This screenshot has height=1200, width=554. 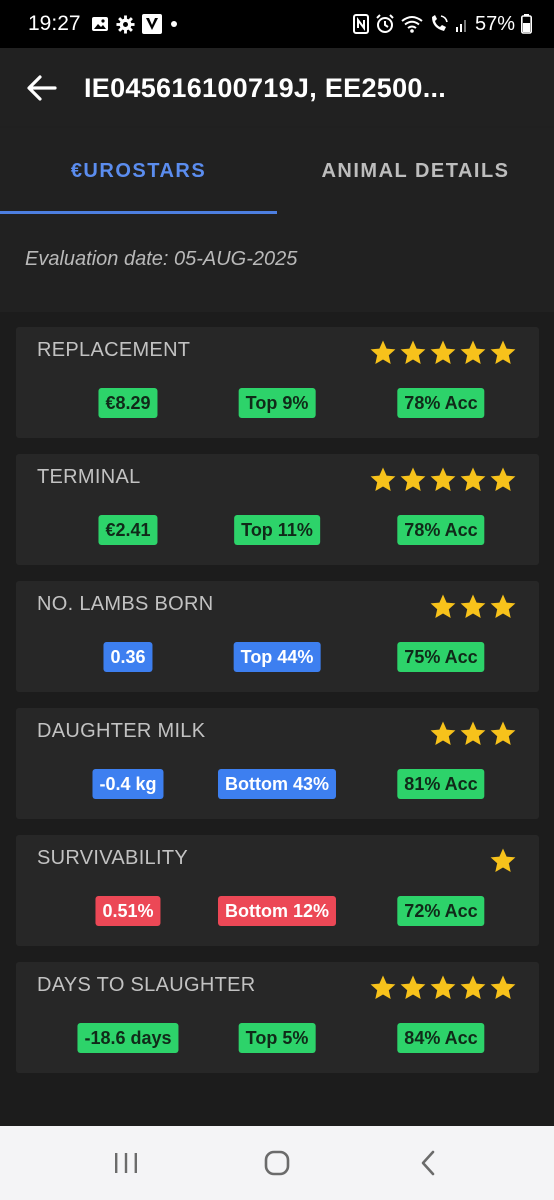 What do you see at coordinates (277, 636) in the screenshot?
I see `index-card-lambs-born: NO. LAMBS BORN 0.36 Top 44% 75% Acc` at bounding box center [277, 636].